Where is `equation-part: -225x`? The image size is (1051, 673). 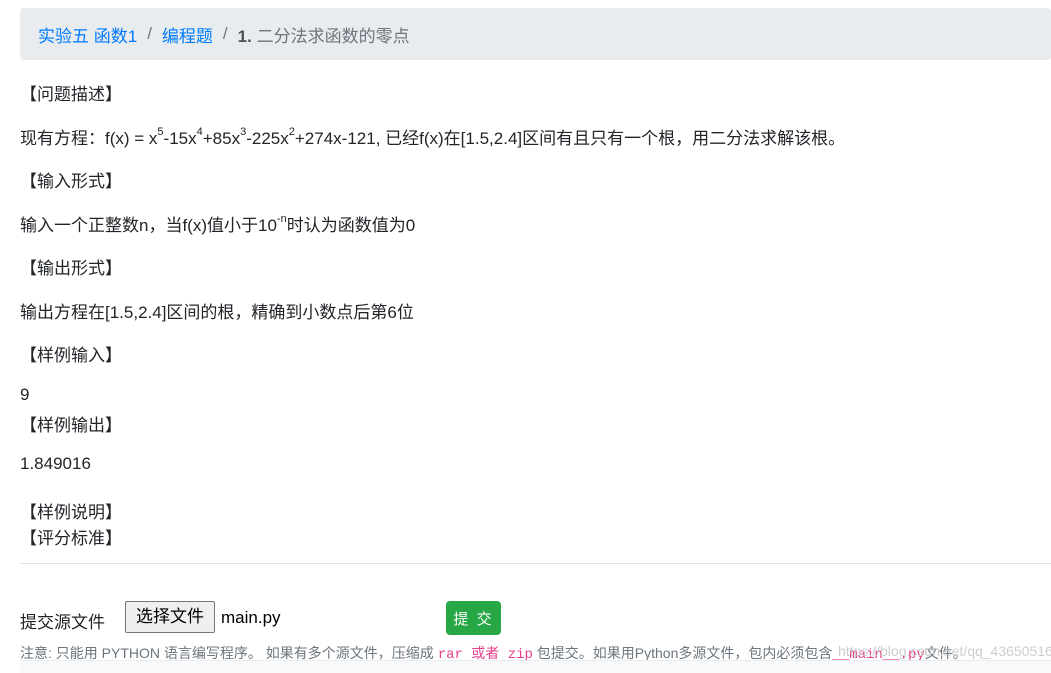
equation-part: -225x is located at coordinates (267, 138).